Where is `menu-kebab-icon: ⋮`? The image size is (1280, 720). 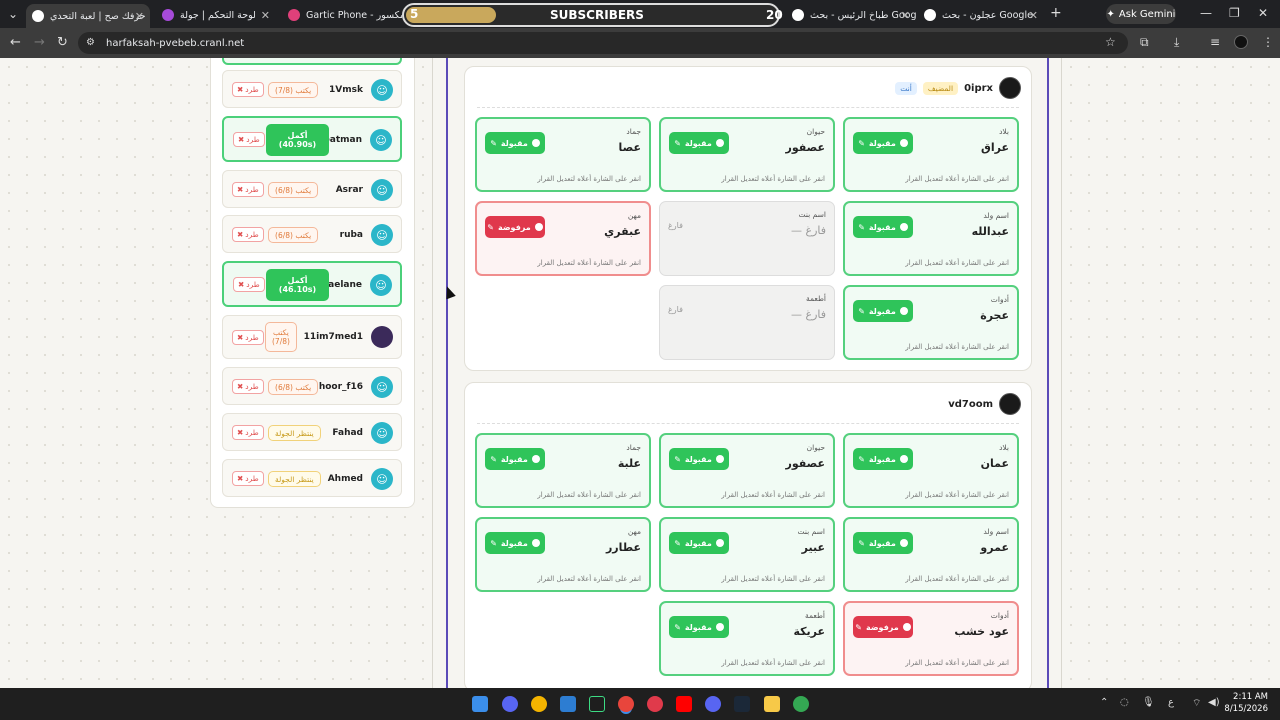 menu-kebab-icon: ⋮ is located at coordinates (1268, 42).